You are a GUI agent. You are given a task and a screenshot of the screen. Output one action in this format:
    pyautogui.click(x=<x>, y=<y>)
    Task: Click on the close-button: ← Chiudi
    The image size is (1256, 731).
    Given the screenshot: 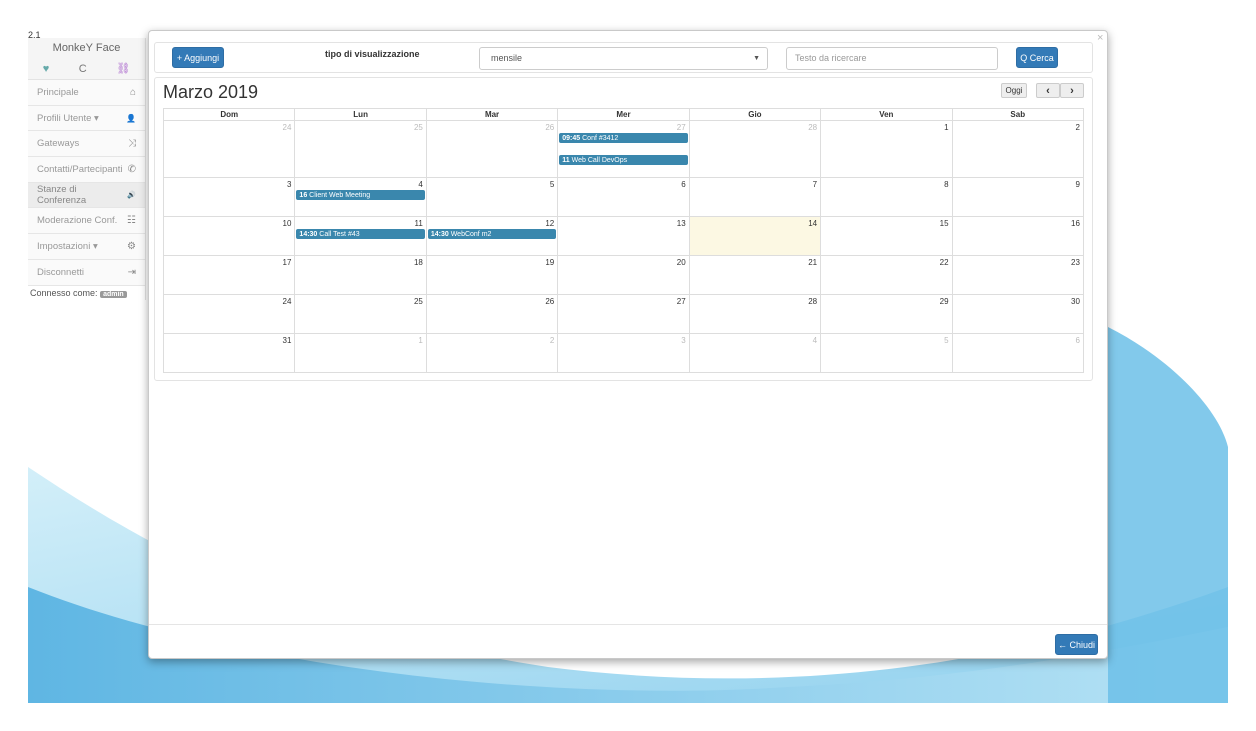 What is the action you would take?
    pyautogui.click(x=1076, y=644)
    